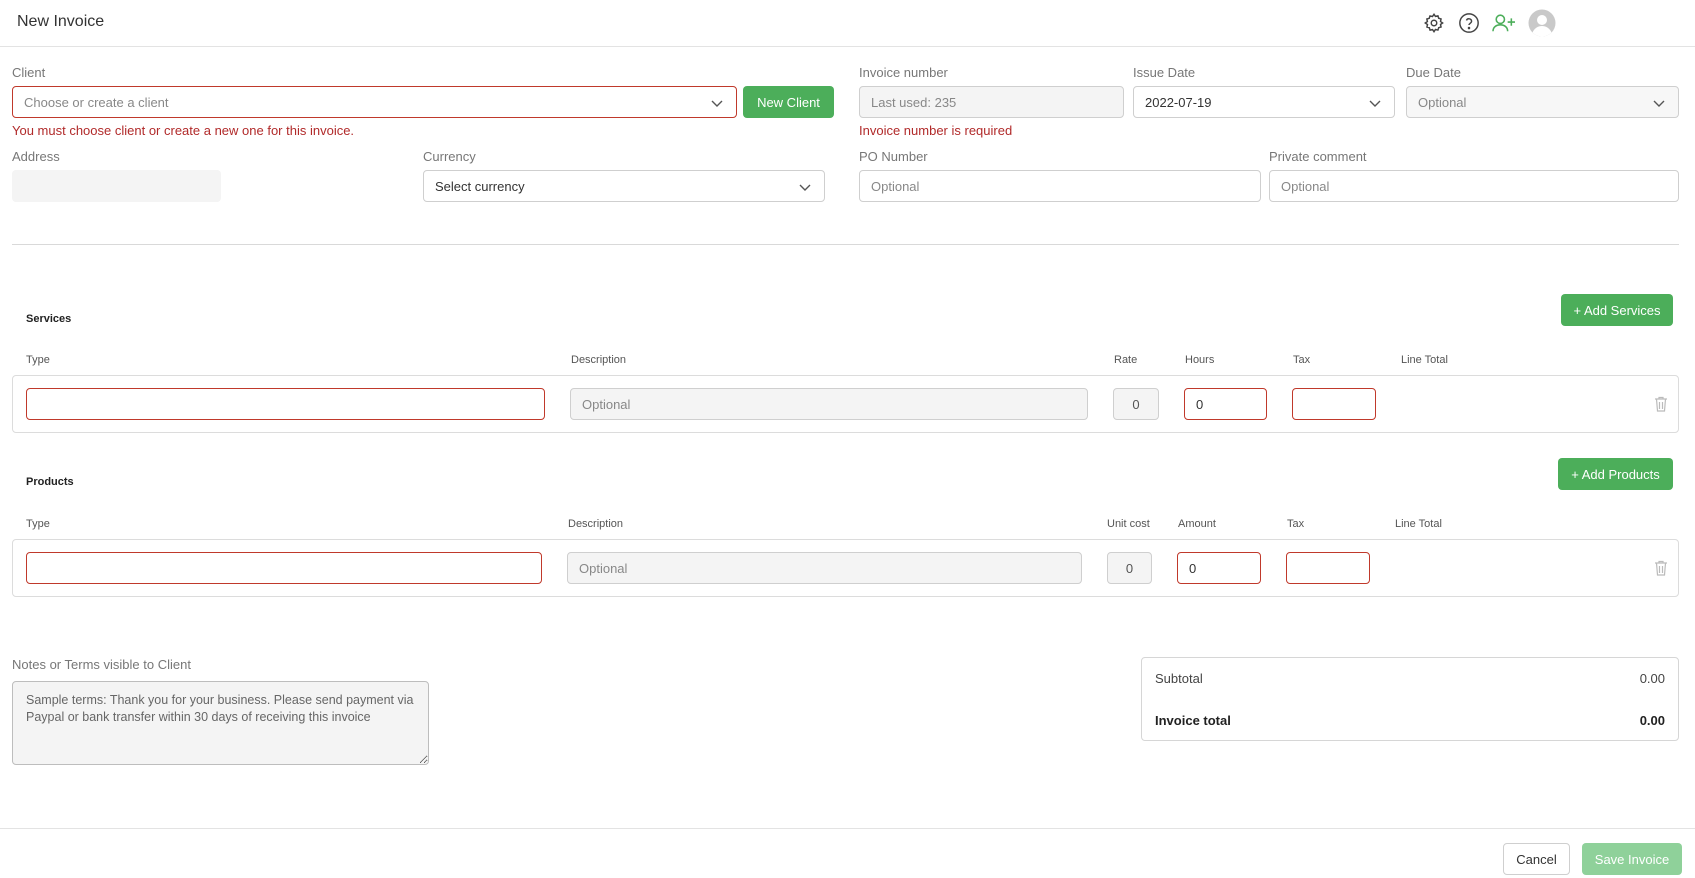 This screenshot has width=1695, height=878. I want to click on client-select: Choose or create a client, so click(374, 102).